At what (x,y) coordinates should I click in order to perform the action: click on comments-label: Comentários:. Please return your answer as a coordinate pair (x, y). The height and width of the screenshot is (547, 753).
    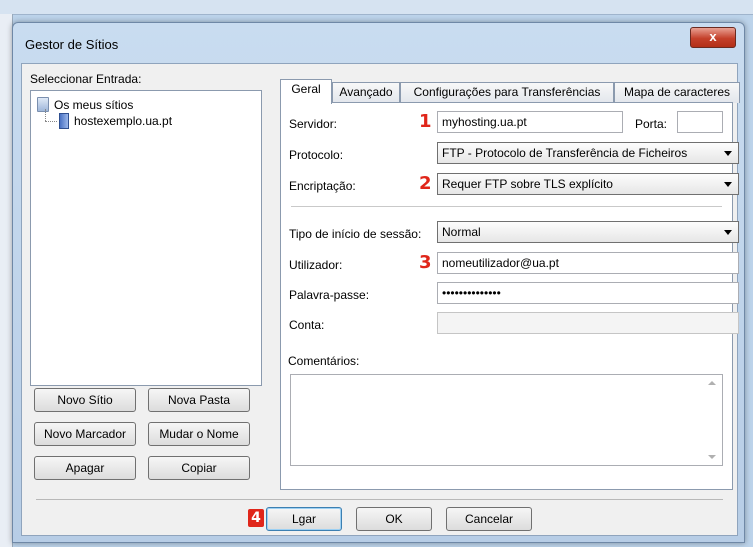
    Looking at the image, I should click on (324, 361).